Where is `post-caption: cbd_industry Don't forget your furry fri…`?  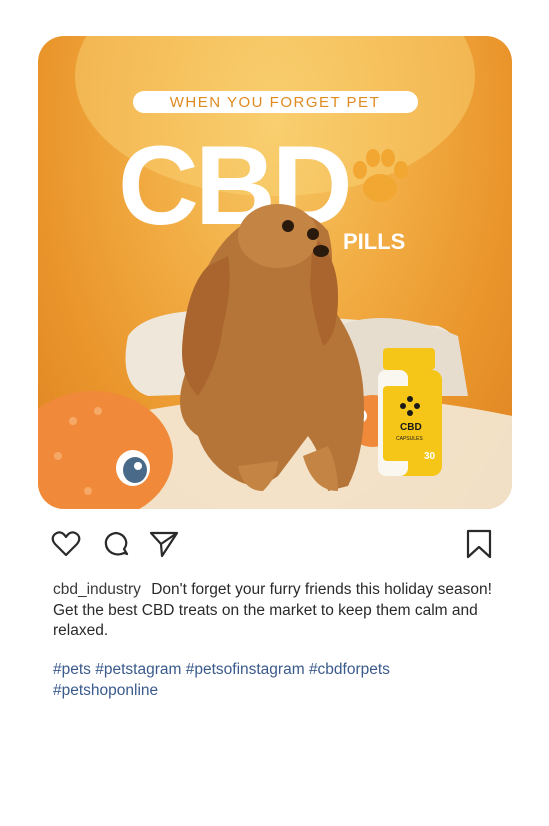
post-caption: cbd_industry Don't forget your furry fri… is located at coordinates (278, 611).